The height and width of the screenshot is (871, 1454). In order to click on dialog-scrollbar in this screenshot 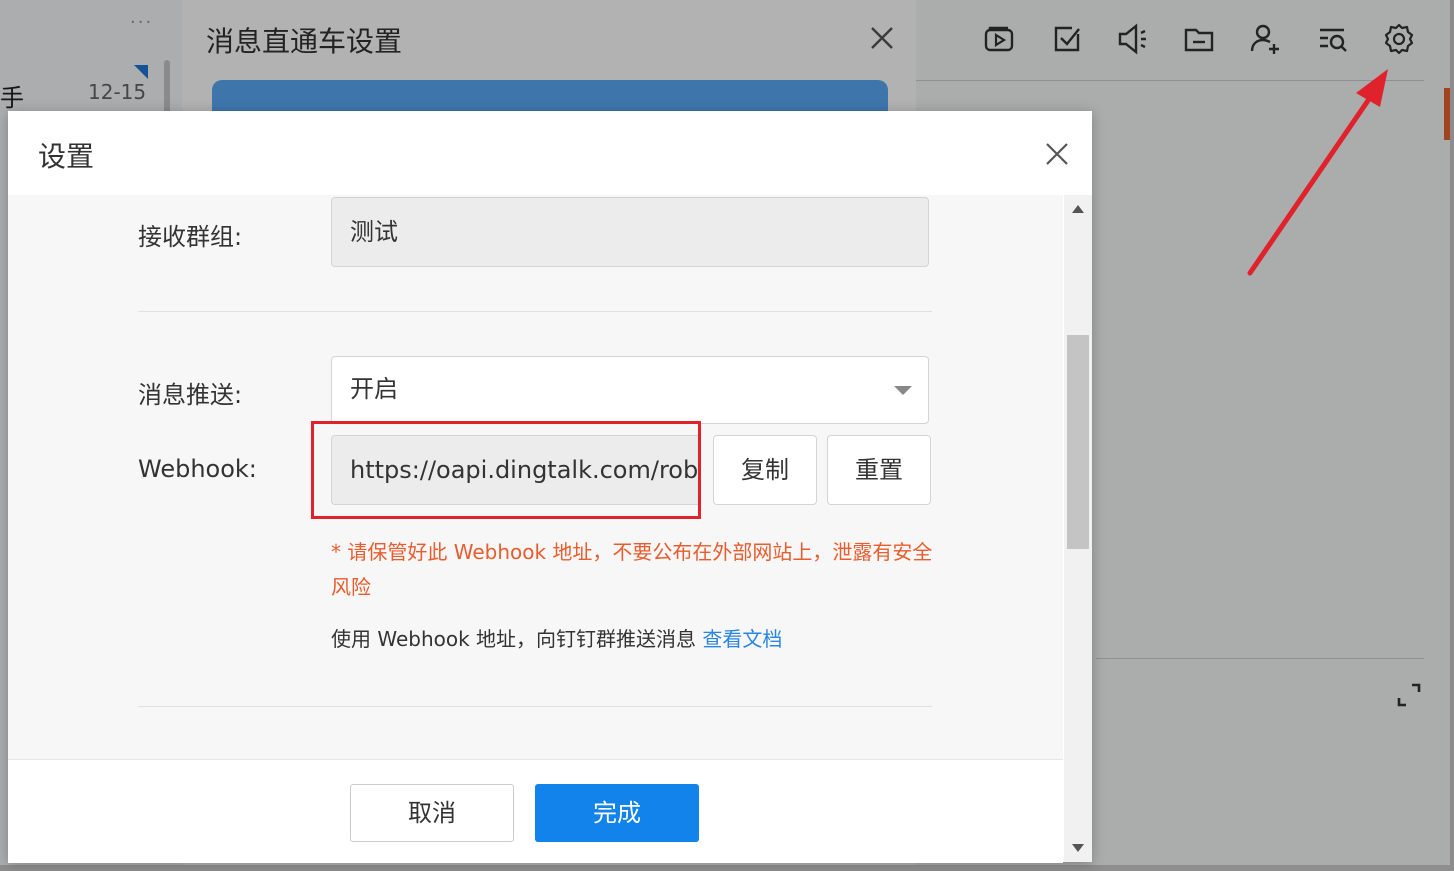, I will do `click(1078, 528)`.